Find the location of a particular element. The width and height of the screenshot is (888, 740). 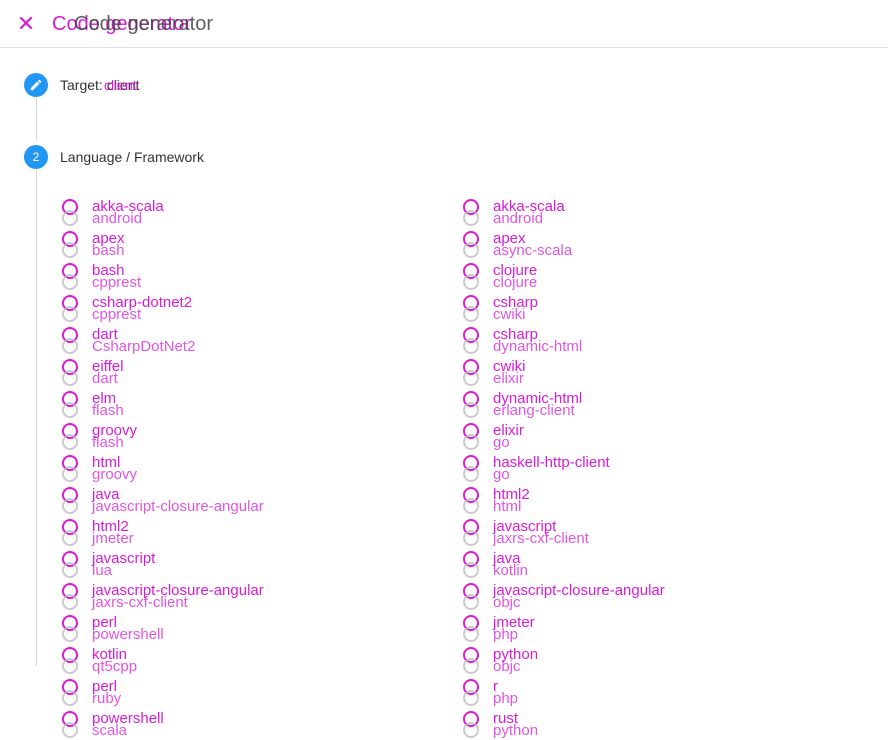

language-option: kotlin qt5cpp is located at coordinates (242, 660).